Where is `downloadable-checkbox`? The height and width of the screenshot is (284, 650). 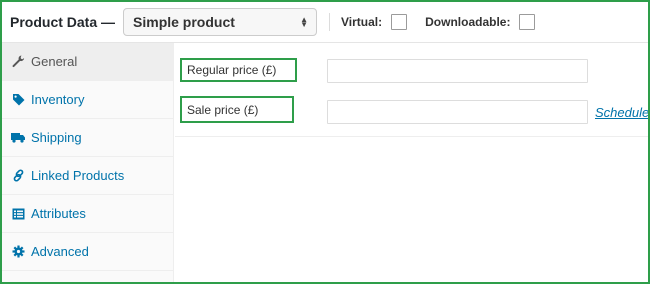 downloadable-checkbox is located at coordinates (527, 22).